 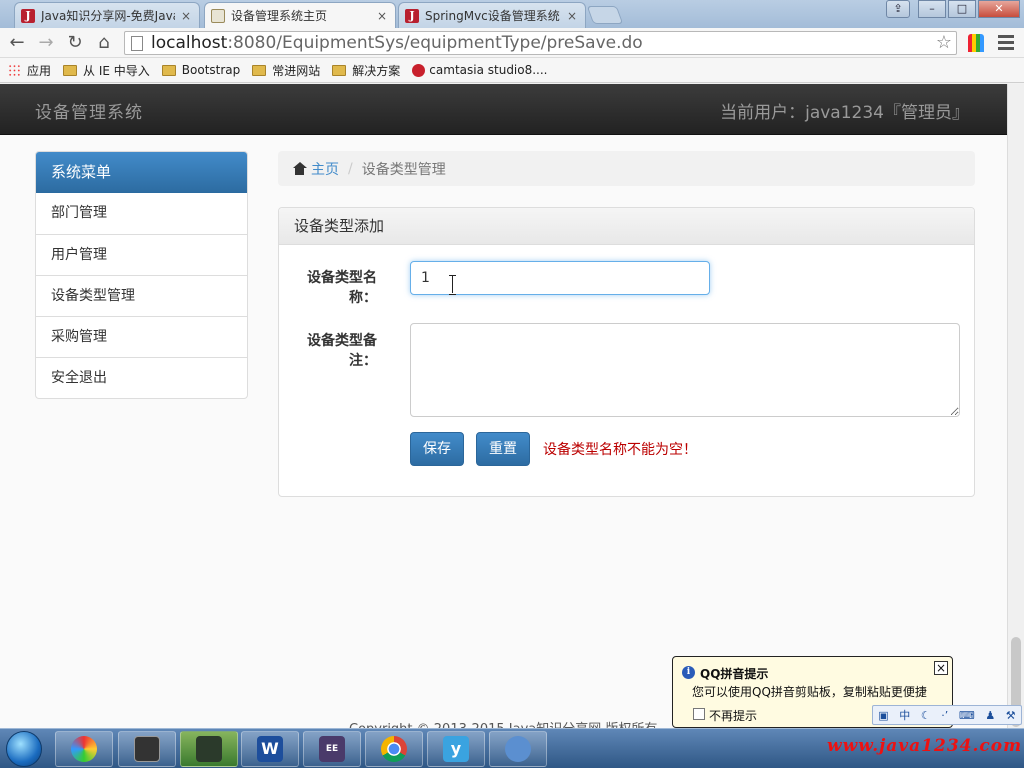 I want to click on browser-tab-java1234: J Java知识分享网-免费Java ×, so click(x=107, y=15).